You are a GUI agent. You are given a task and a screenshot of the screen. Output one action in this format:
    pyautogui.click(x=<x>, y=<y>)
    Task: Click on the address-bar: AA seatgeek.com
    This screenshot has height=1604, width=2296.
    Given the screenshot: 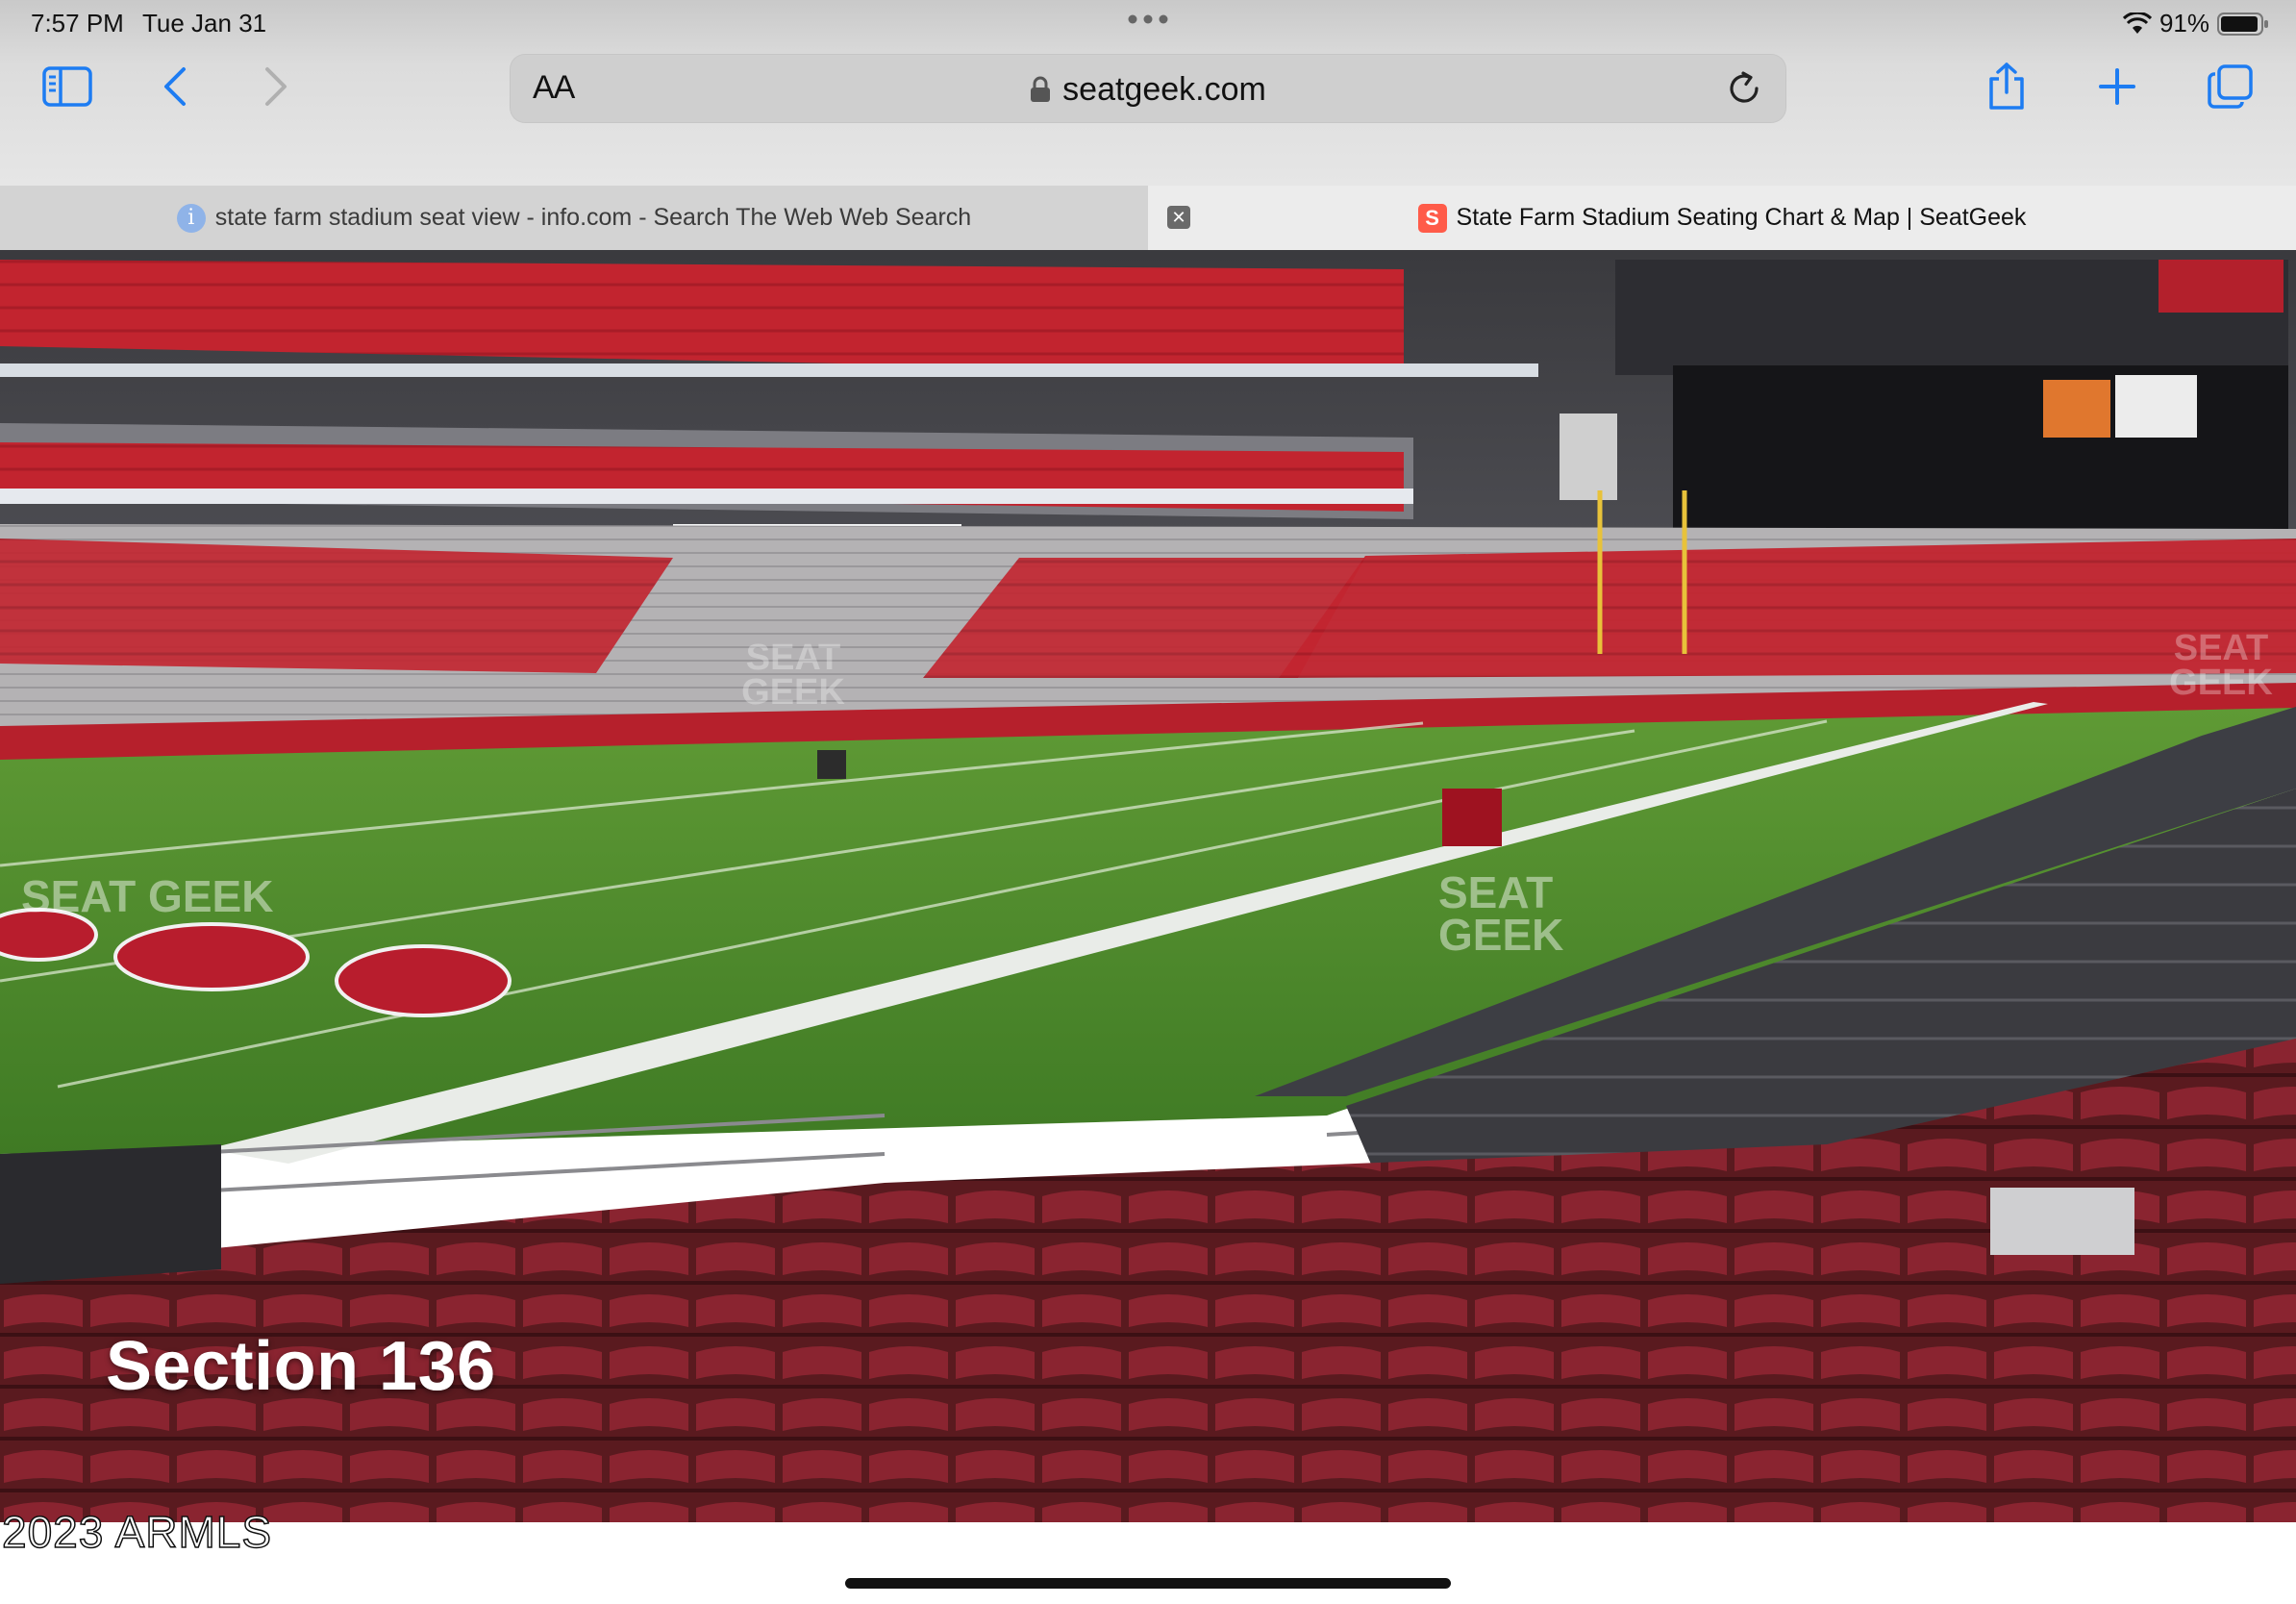 What is the action you would take?
    pyautogui.click(x=1148, y=88)
    